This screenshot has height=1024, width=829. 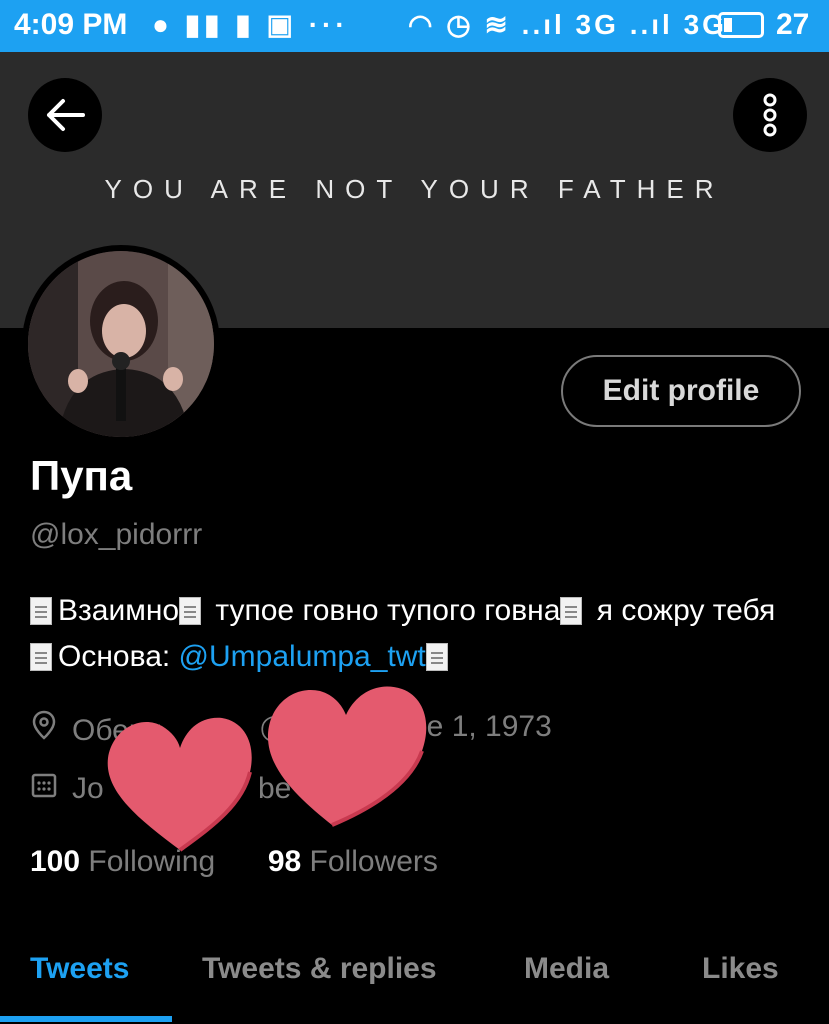 I want to click on arrow-left-icon, so click(x=66, y=115).